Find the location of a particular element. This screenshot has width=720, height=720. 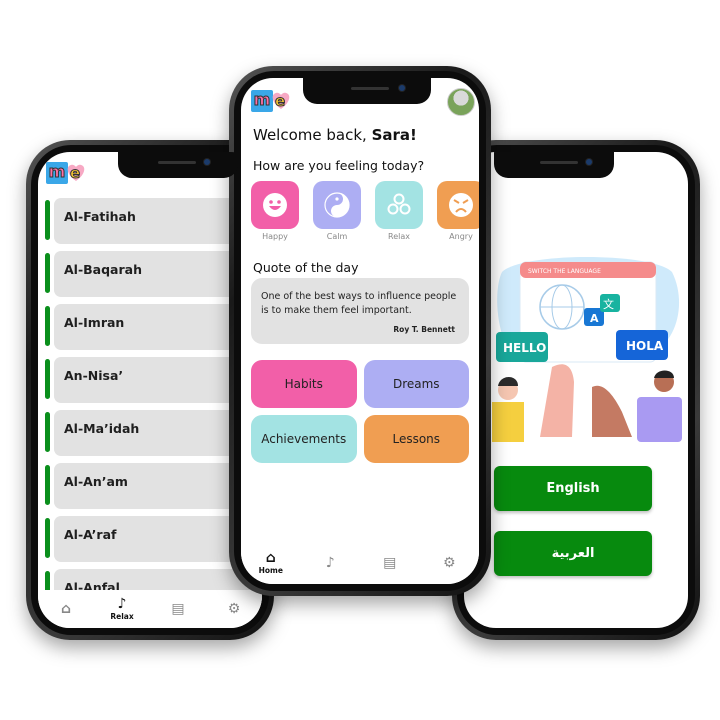

tab-home: ⌂ Home is located at coordinates (271, 563).